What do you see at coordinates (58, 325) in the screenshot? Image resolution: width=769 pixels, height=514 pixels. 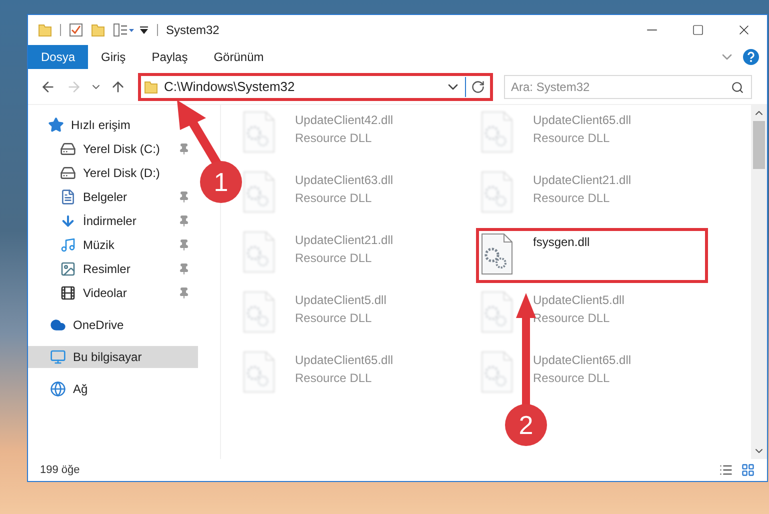 I see `cloud-icon` at bounding box center [58, 325].